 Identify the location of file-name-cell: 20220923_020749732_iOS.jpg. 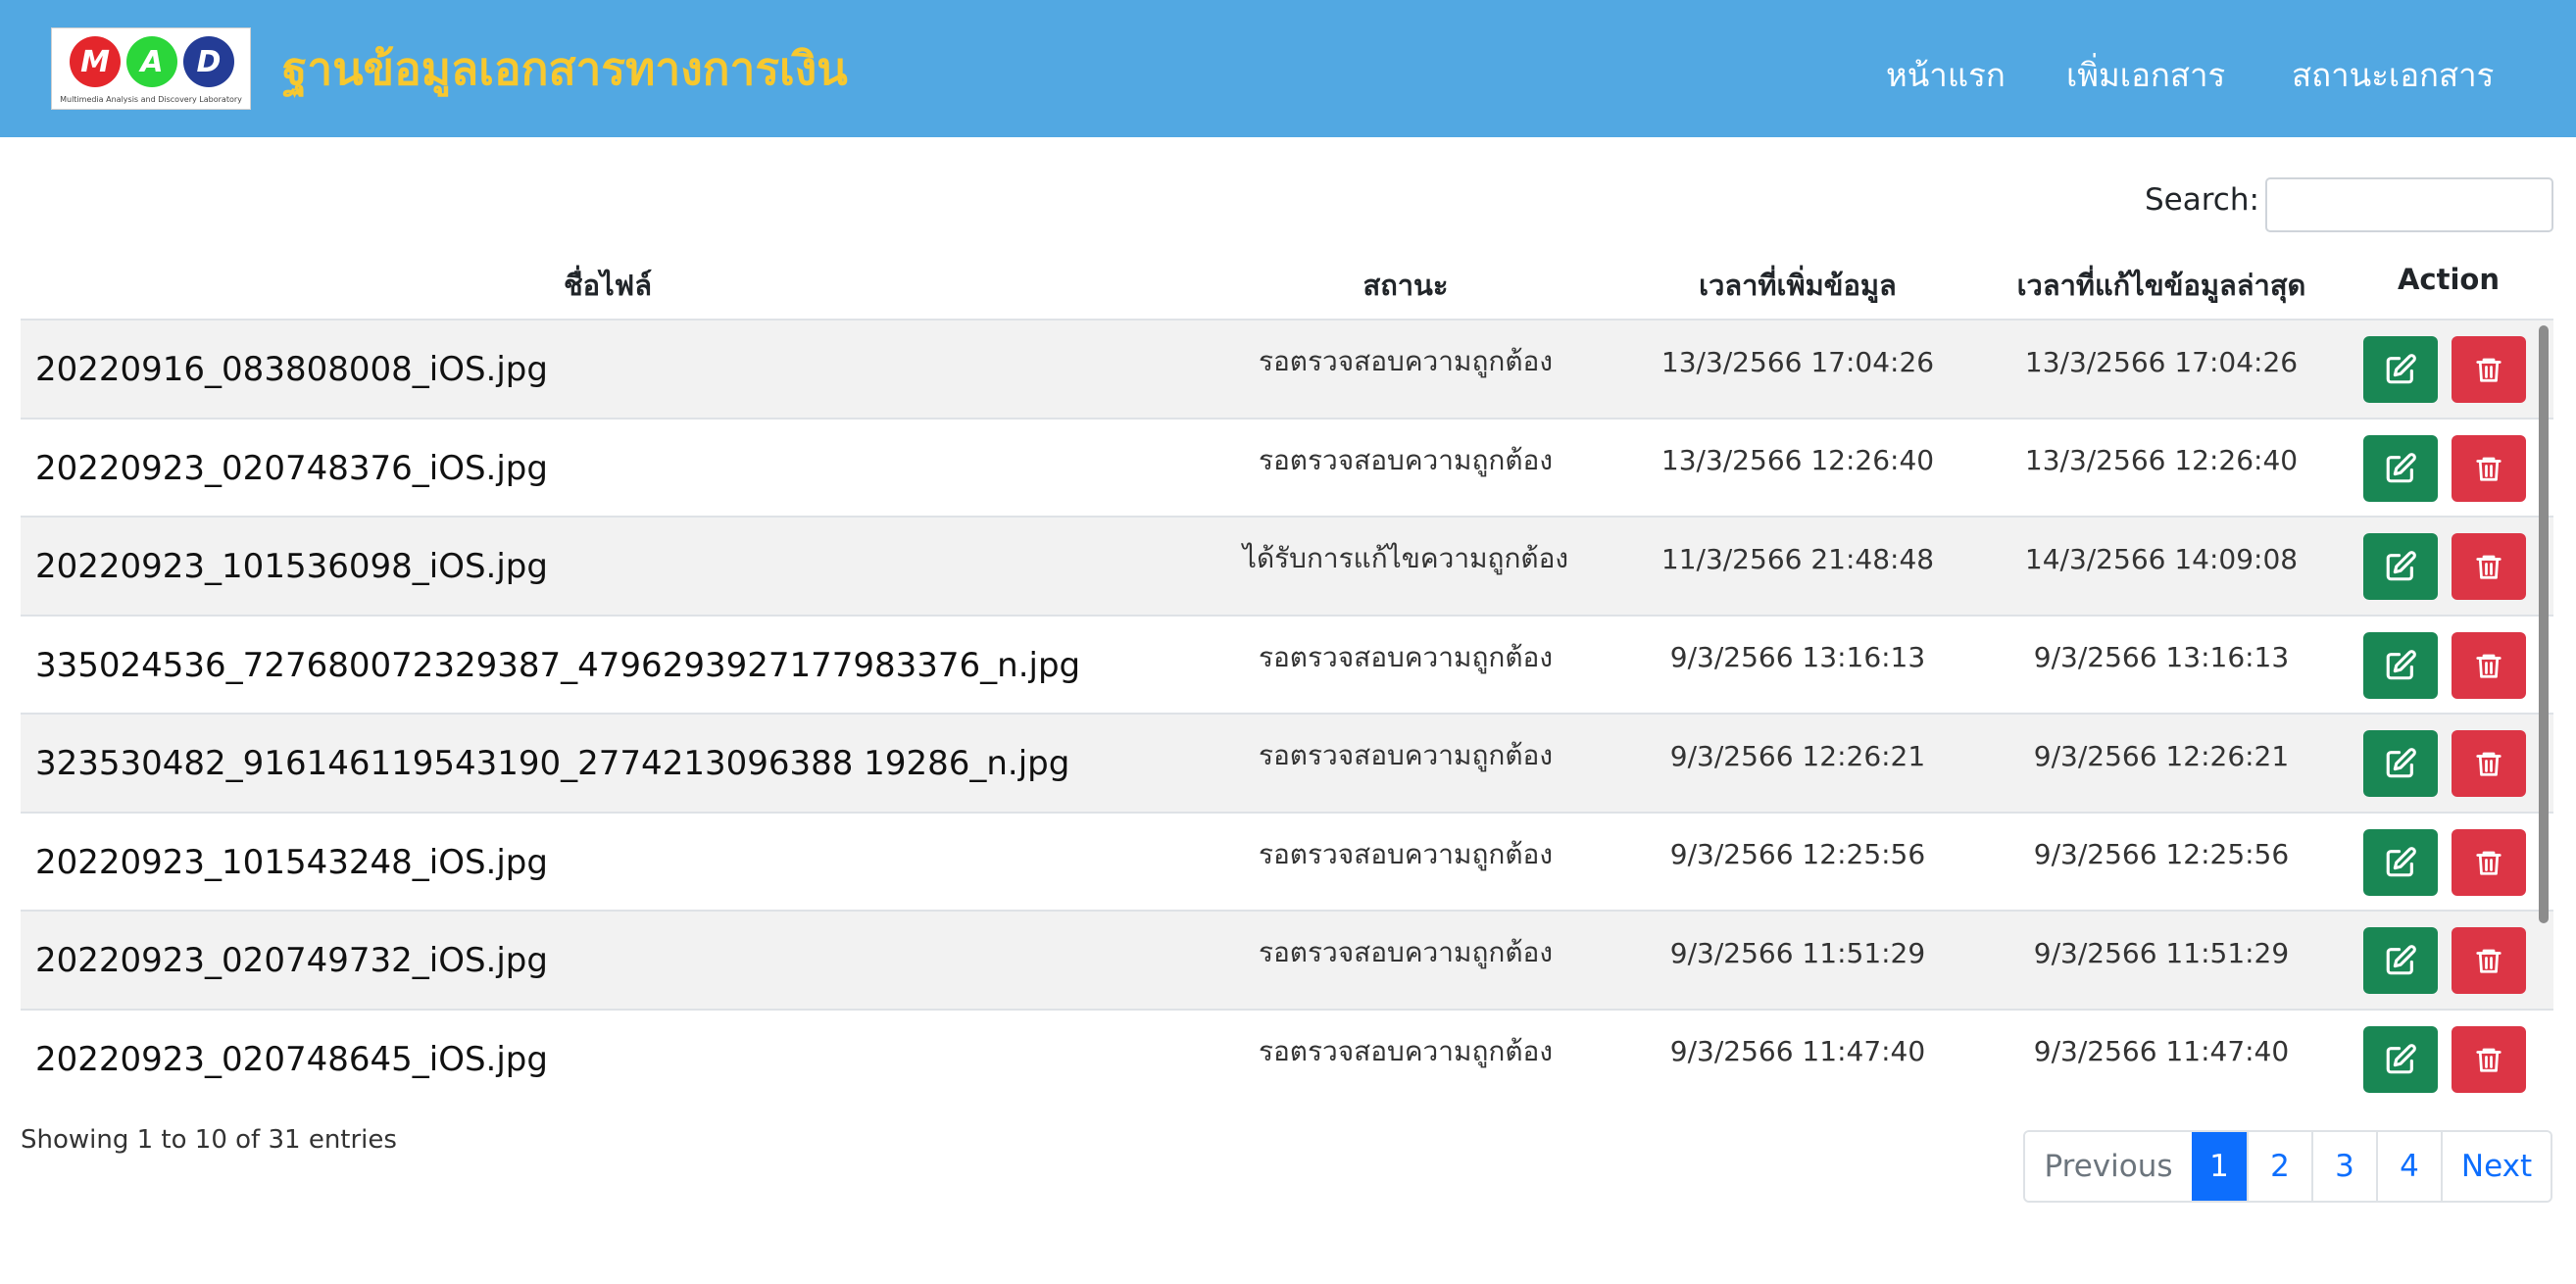
(291, 960).